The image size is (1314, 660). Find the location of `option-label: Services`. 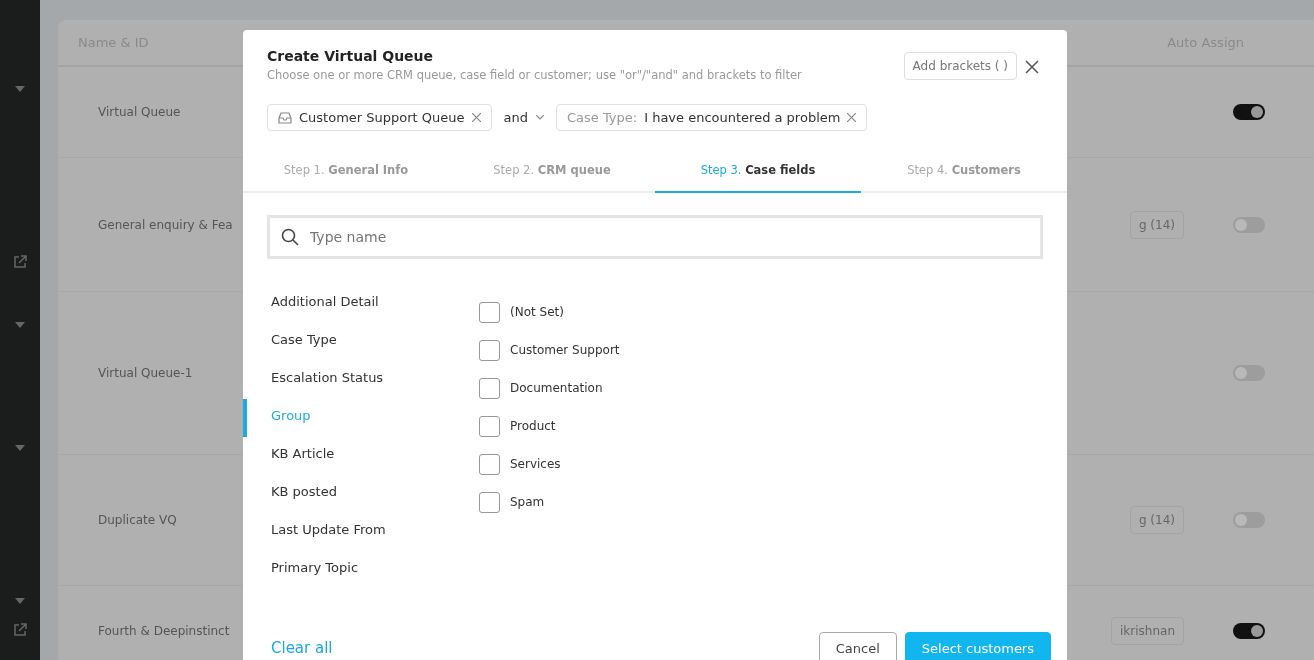

option-label: Services is located at coordinates (535, 464).